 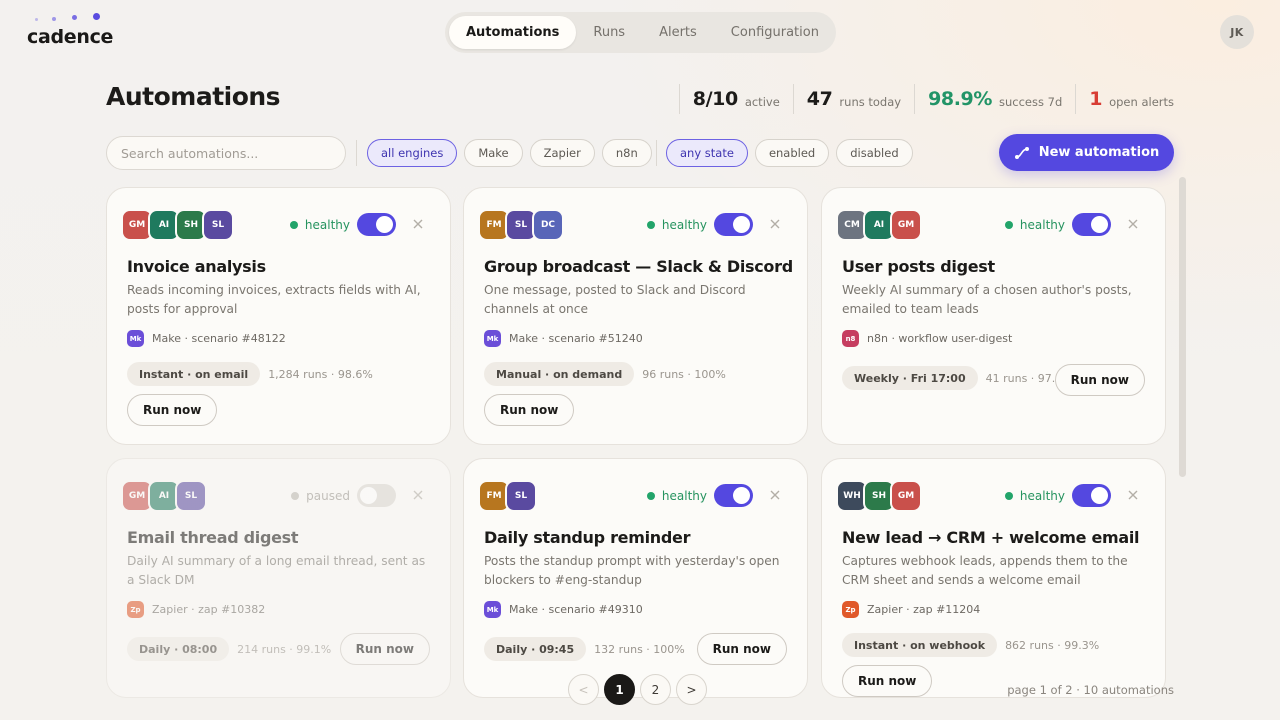 I want to click on chip-make: Make, so click(x=493, y=153).